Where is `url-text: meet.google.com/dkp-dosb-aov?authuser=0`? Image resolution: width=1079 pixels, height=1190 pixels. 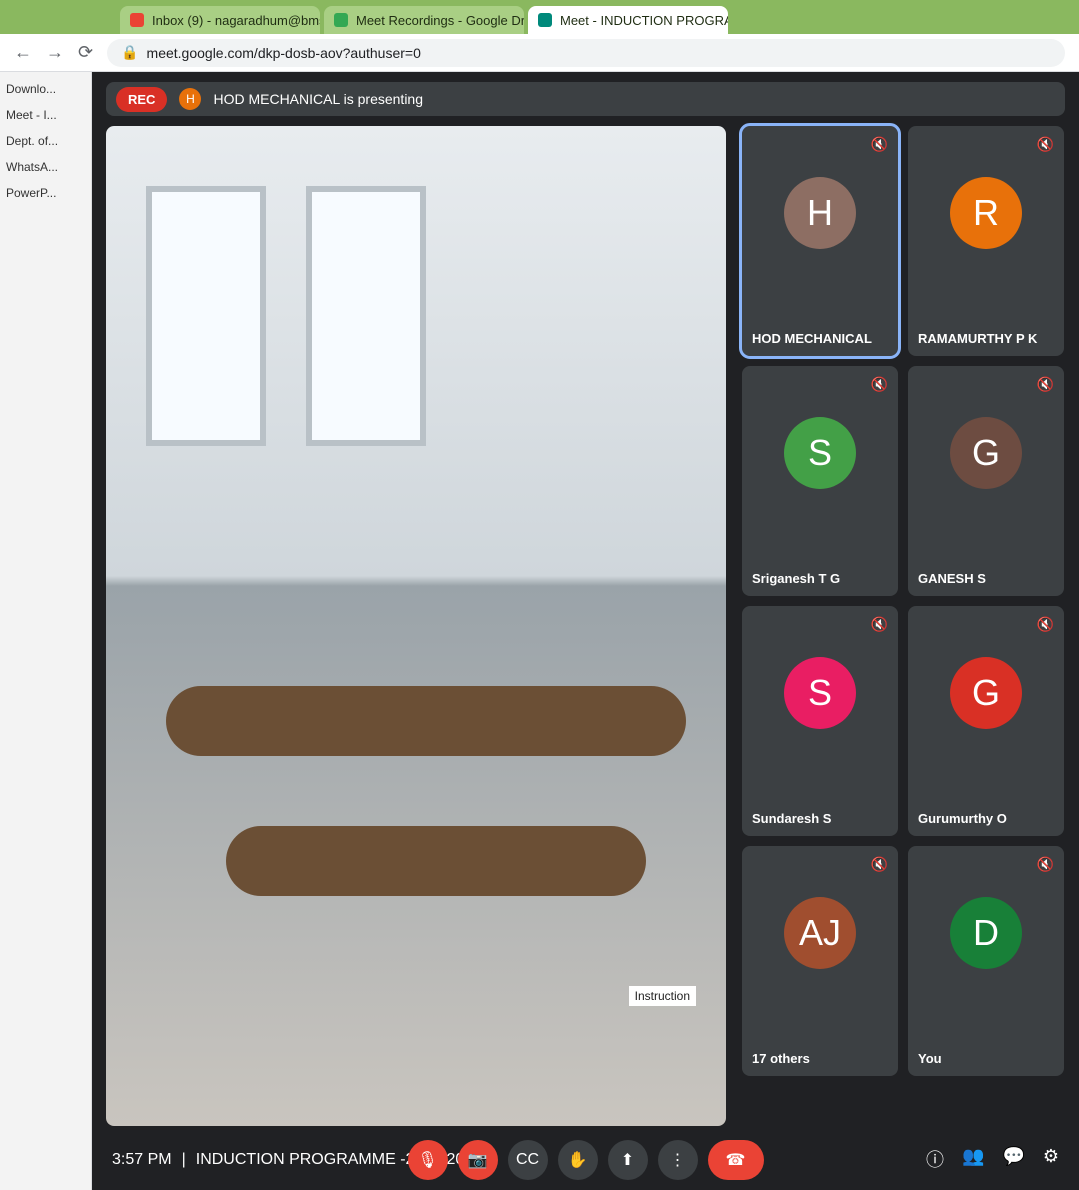
url-text: meet.google.com/dkp-dosb-aov?authuser=0 is located at coordinates (283, 52).